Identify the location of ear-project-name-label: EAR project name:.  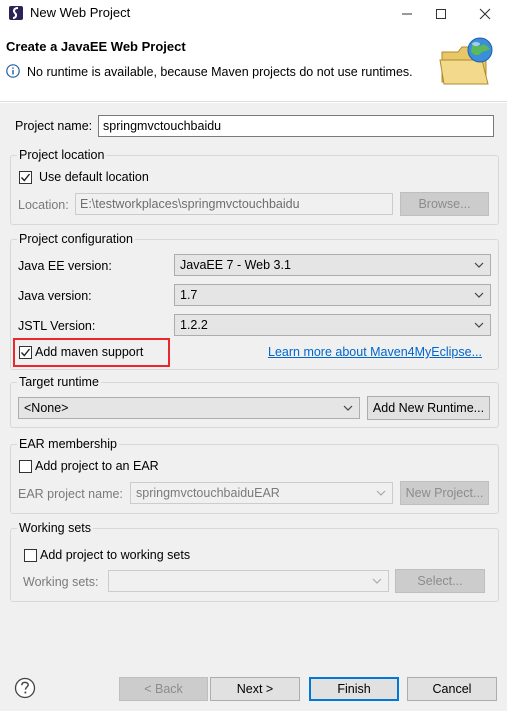
(70, 494).